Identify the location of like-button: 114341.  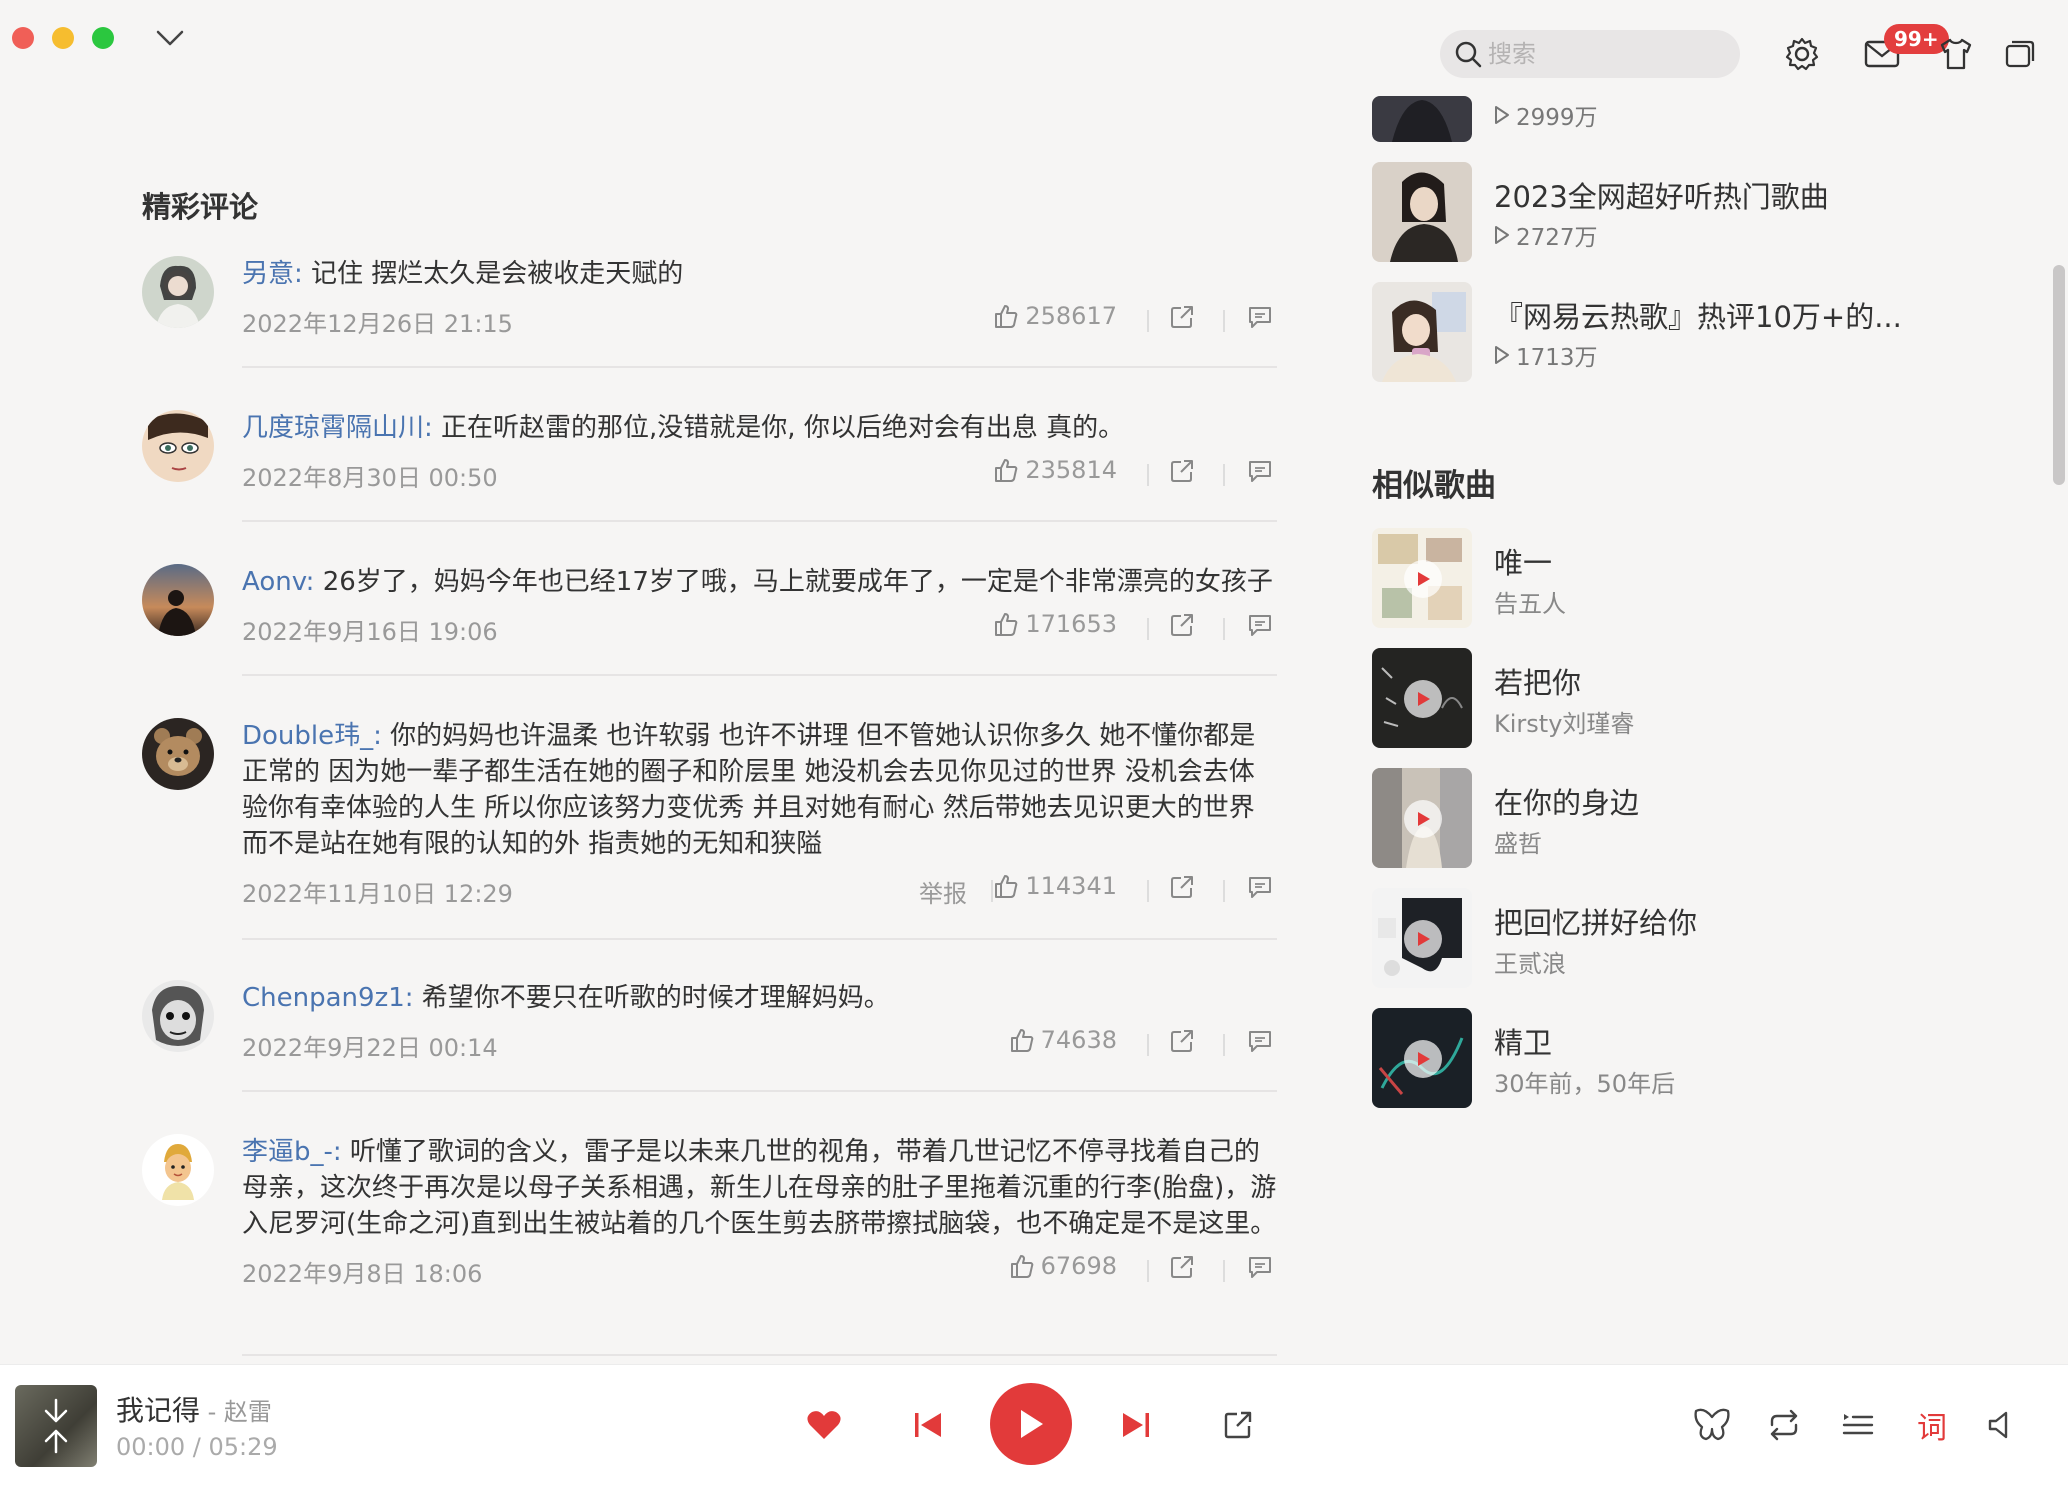
(1055, 886).